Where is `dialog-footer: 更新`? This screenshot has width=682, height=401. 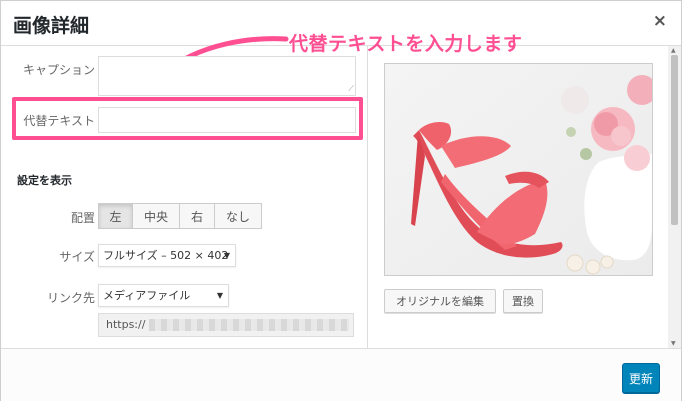 dialog-footer: 更新 is located at coordinates (341, 374).